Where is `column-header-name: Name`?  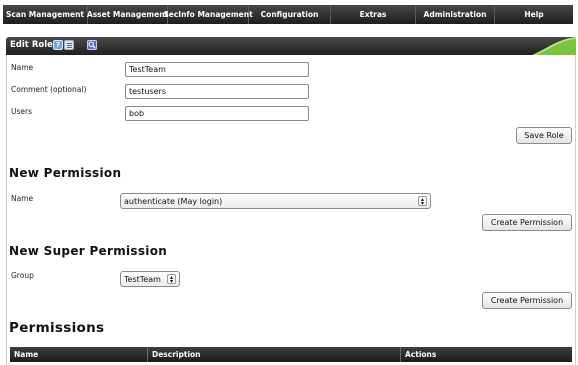
column-header-name: Name is located at coordinates (79, 354).